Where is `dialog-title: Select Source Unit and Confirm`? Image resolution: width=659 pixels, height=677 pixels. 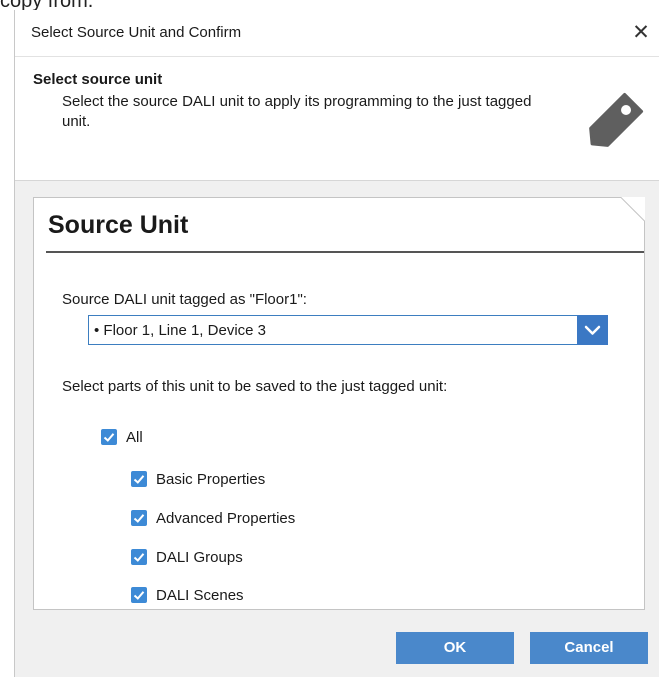
dialog-title: Select Source Unit and Confirm is located at coordinates (136, 32).